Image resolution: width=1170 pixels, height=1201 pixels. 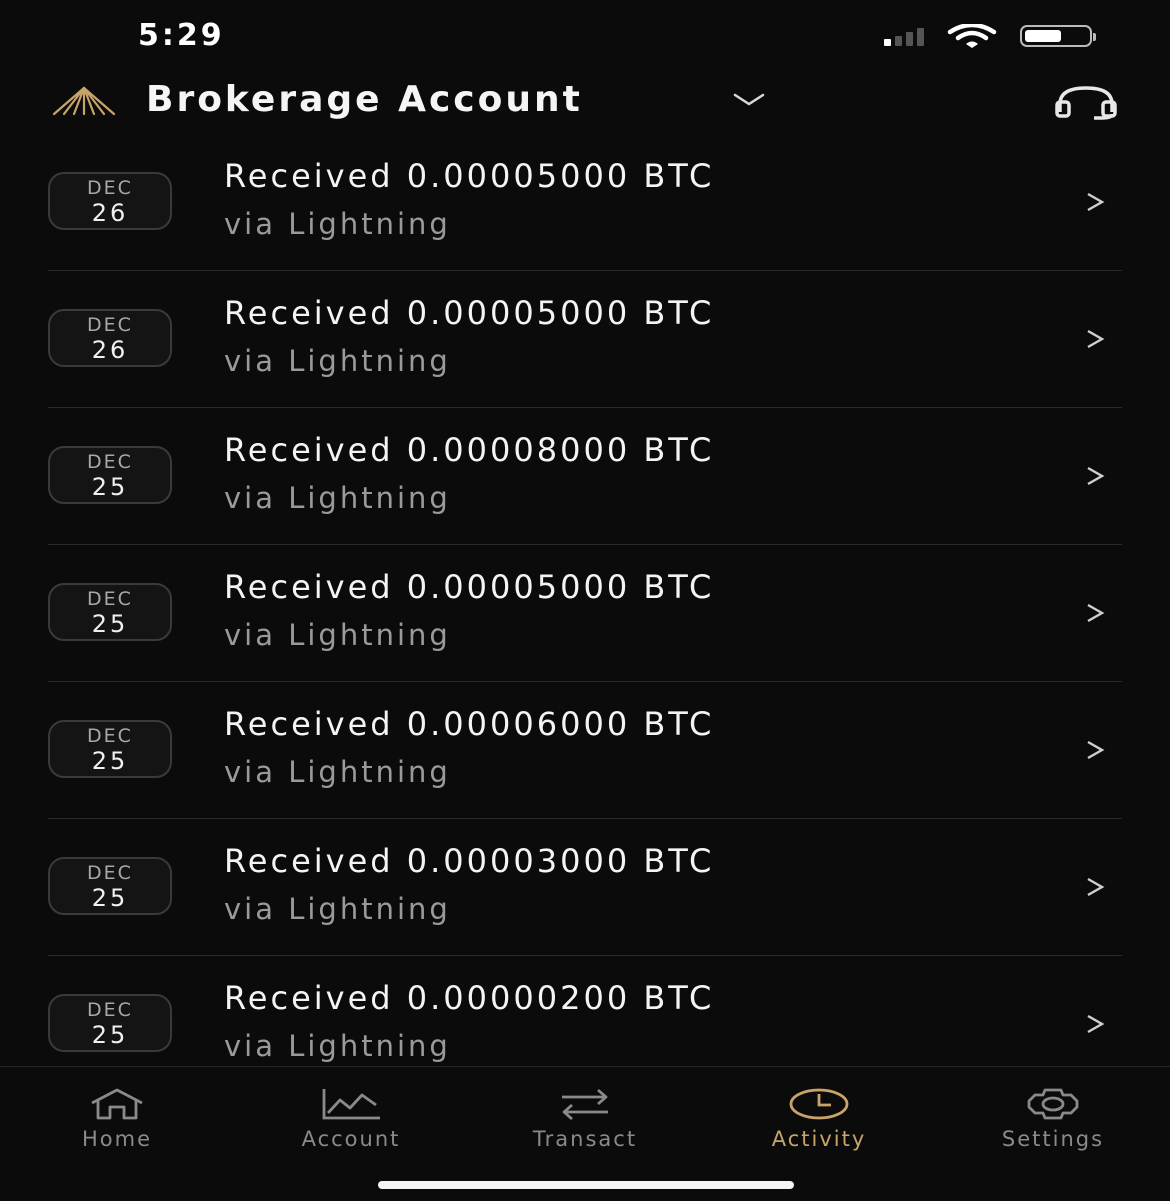 What do you see at coordinates (585, 1139) in the screenshot?
I see `nav-label: Transact` at bounding box center [585, 1139].